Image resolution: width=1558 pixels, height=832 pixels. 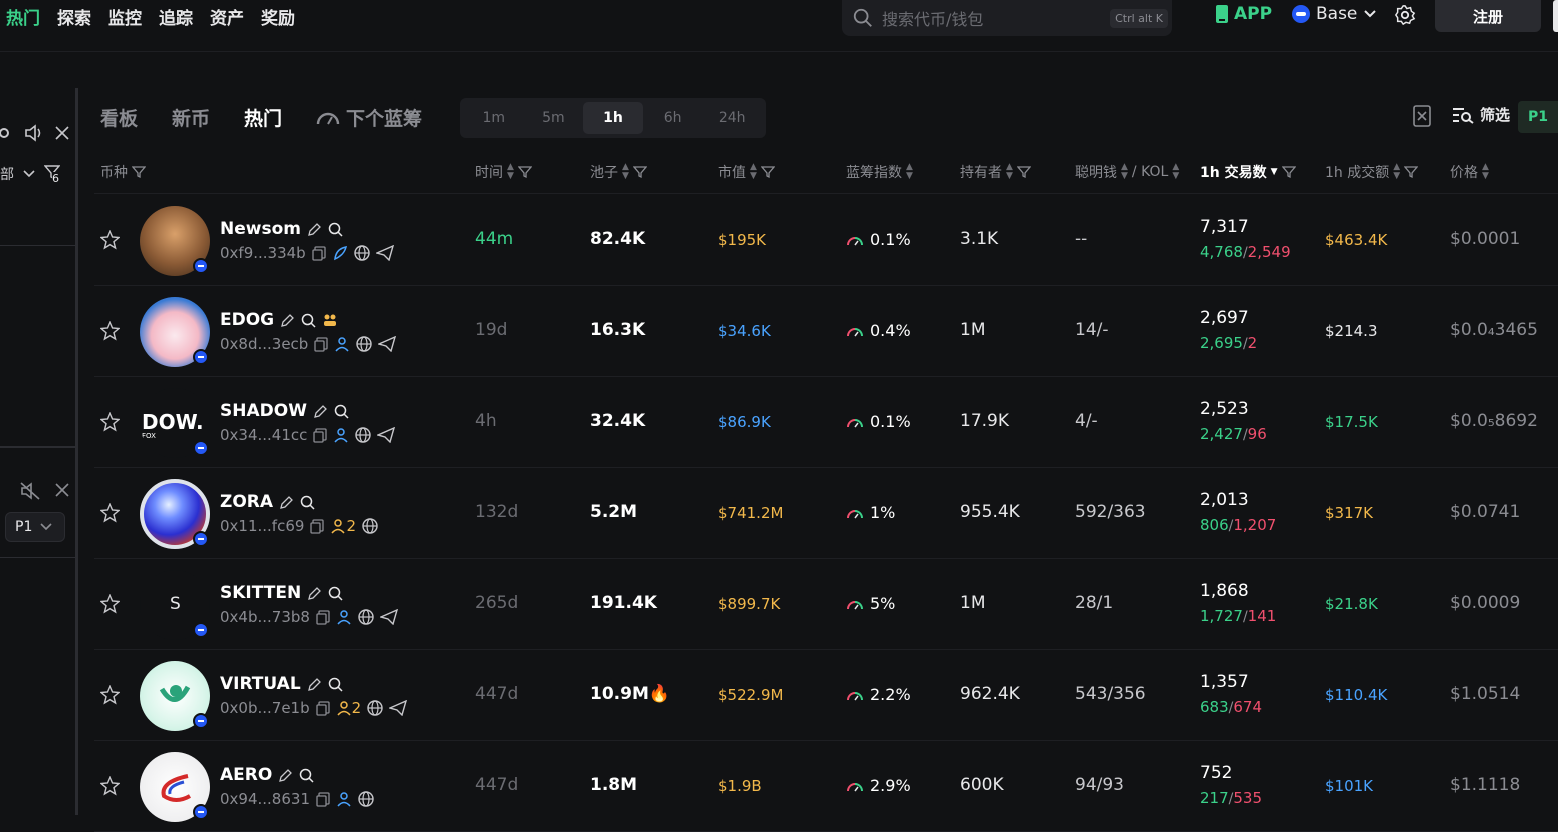 I want to click on nav-item-hot: 热门, so click(x=23, y=16).